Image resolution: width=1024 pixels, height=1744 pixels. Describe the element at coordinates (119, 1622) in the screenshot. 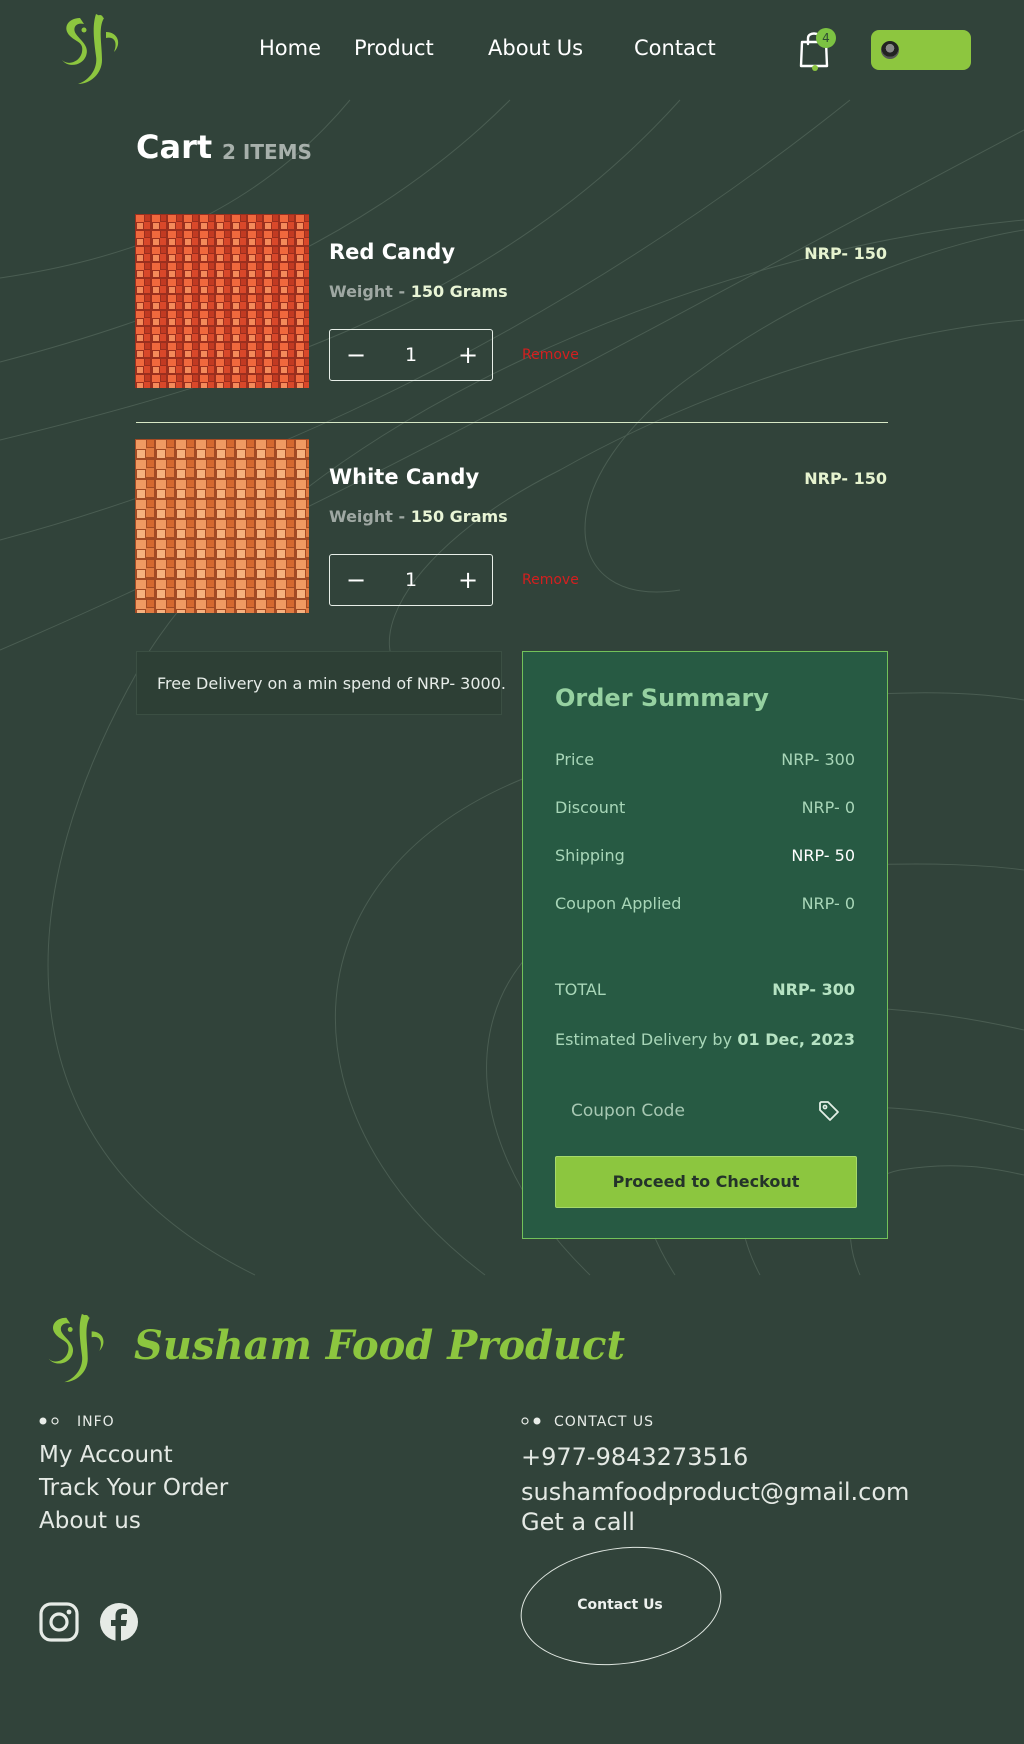

I see `facebook-icon` at that location.